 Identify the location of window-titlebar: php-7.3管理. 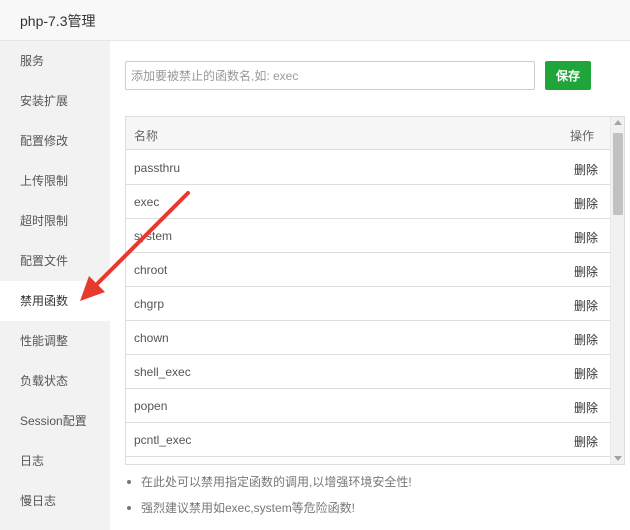
(315, 20).